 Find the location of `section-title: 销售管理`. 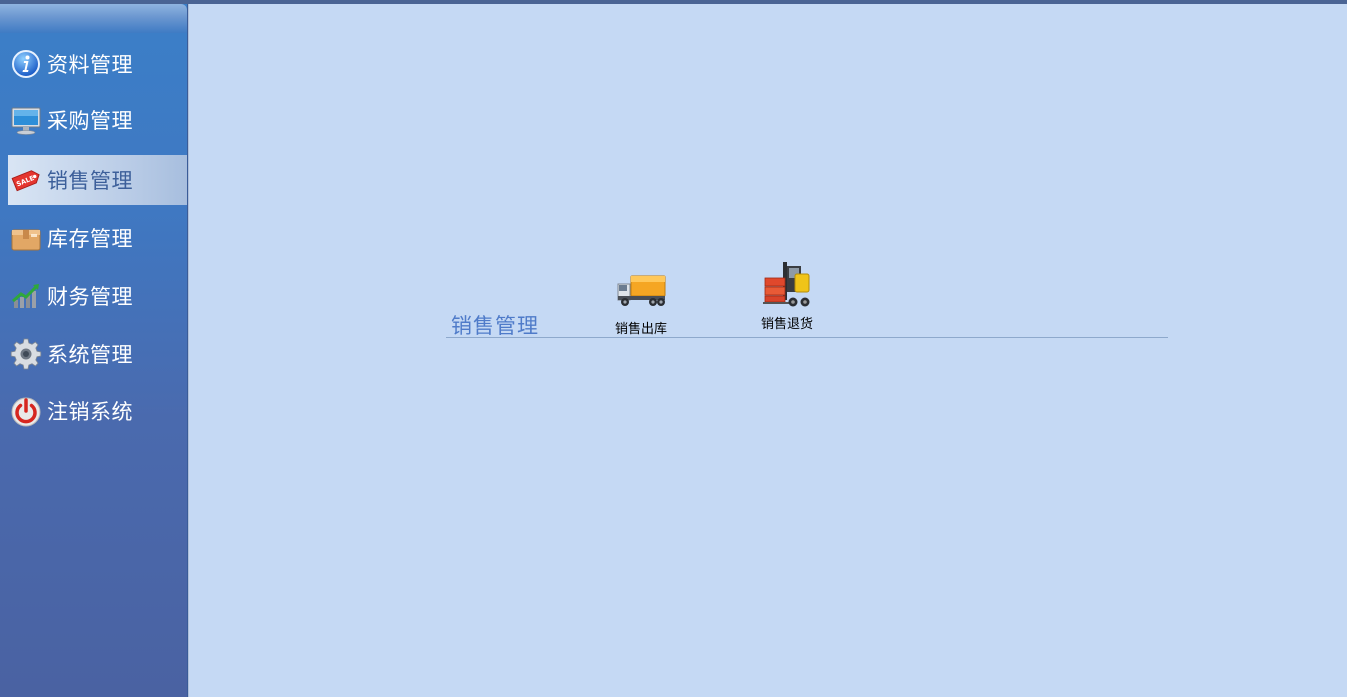

section-title: 销售管理 is located at coordinates (495, 326).